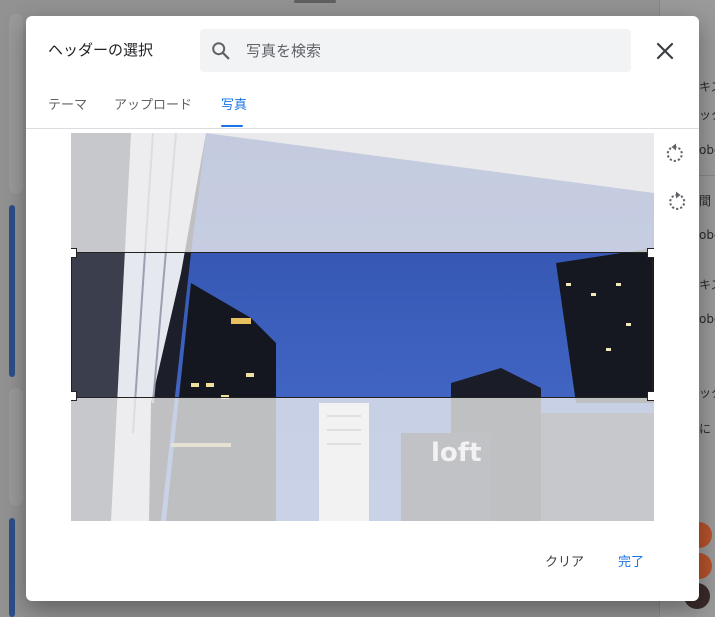  What do you see at coordinates (665, 51) in the screenshot?
I see `close-icon` at bounding box center [665, 51].